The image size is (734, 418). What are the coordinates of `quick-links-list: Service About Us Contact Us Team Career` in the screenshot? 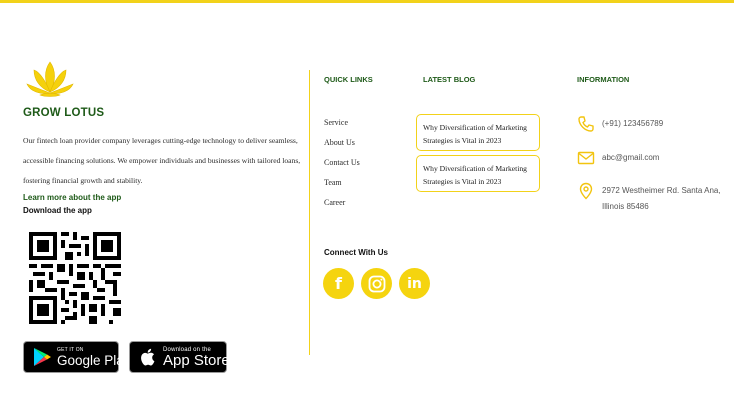 It's located at (342, 168).